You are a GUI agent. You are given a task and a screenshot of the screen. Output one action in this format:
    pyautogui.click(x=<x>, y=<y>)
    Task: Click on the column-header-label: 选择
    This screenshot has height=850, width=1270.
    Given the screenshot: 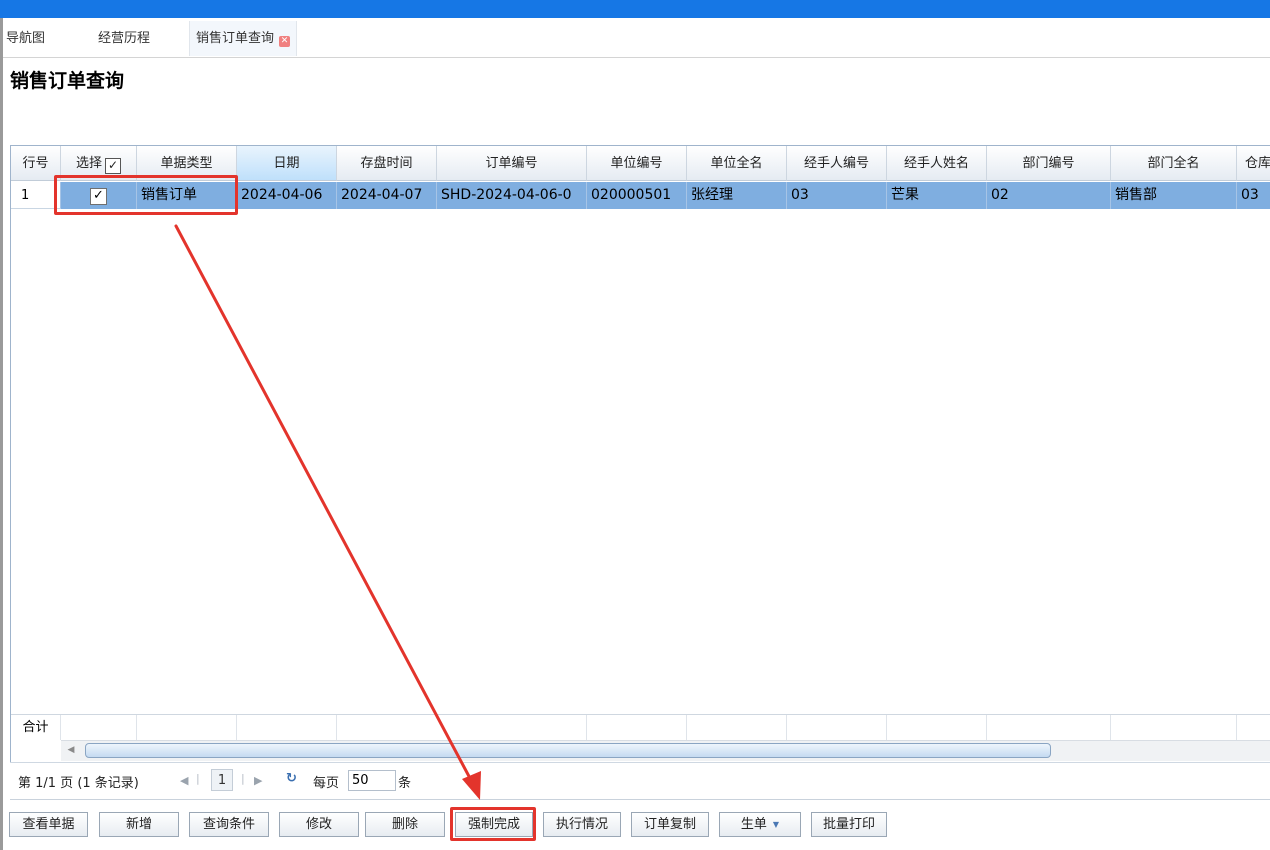 What is the action you would take?
    pyautogui.click(x=88, y=163)
    